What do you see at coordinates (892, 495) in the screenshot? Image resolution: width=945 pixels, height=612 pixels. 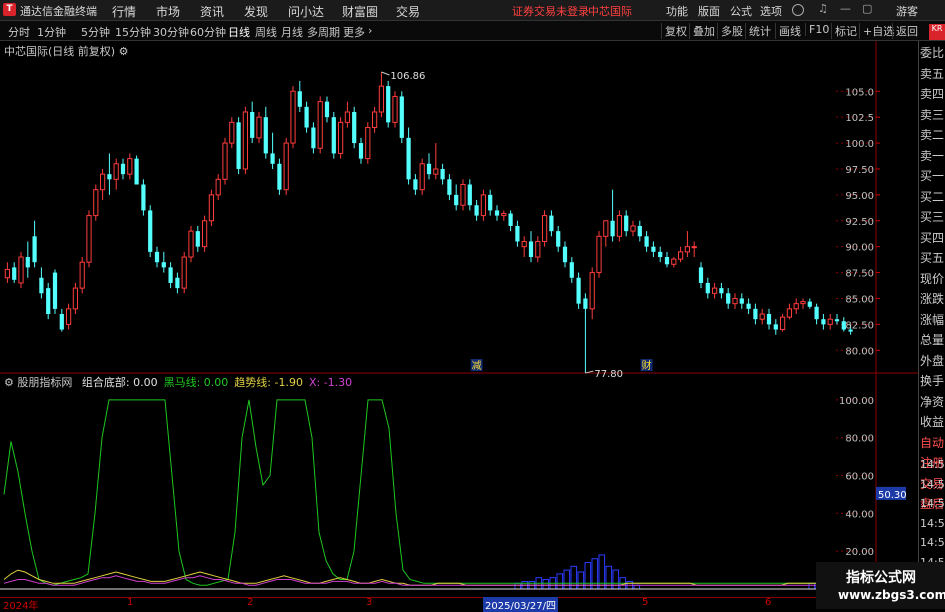 I see `indicator-value-label: 50.30` at bounding box center [892, 495].